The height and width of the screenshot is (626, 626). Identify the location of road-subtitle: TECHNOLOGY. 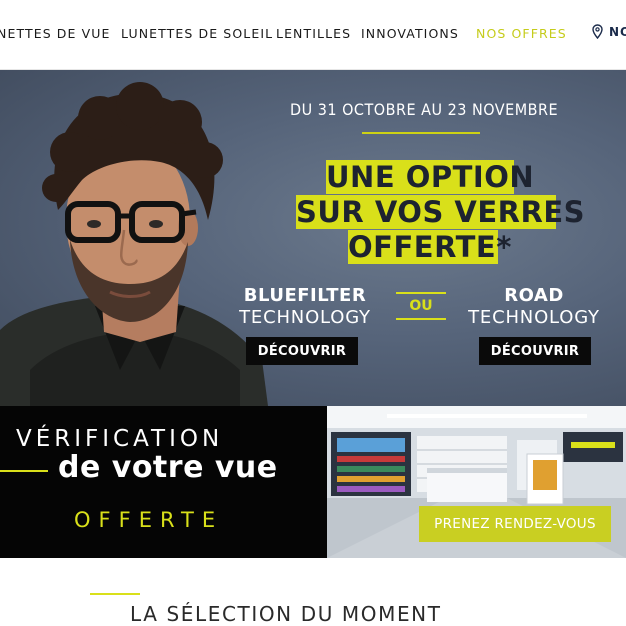
(534, 317).